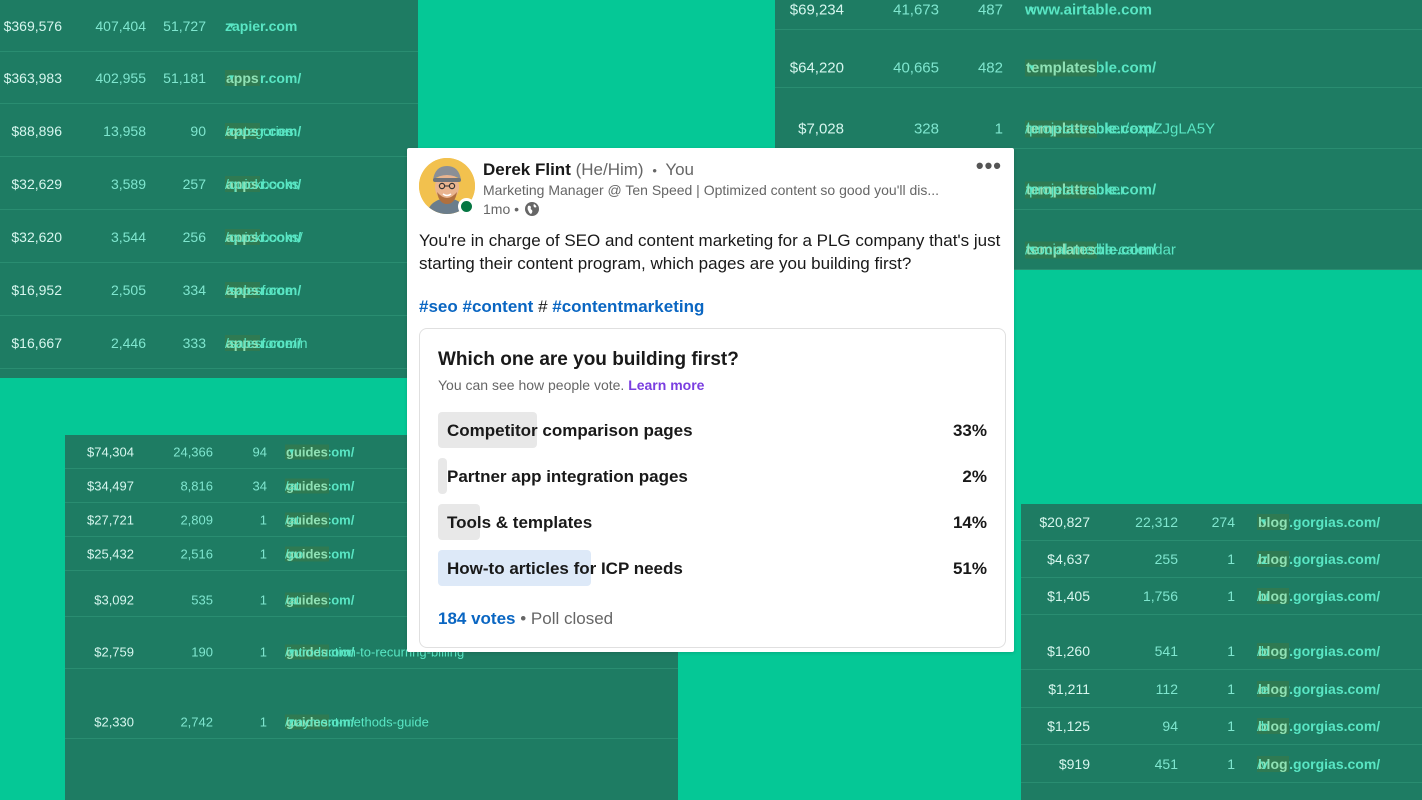 The image size is (1422, 800). What do you see at coordinates (679, 169) in the screenshot?
I see `relation-label: You` at bounding box center [679, 169].